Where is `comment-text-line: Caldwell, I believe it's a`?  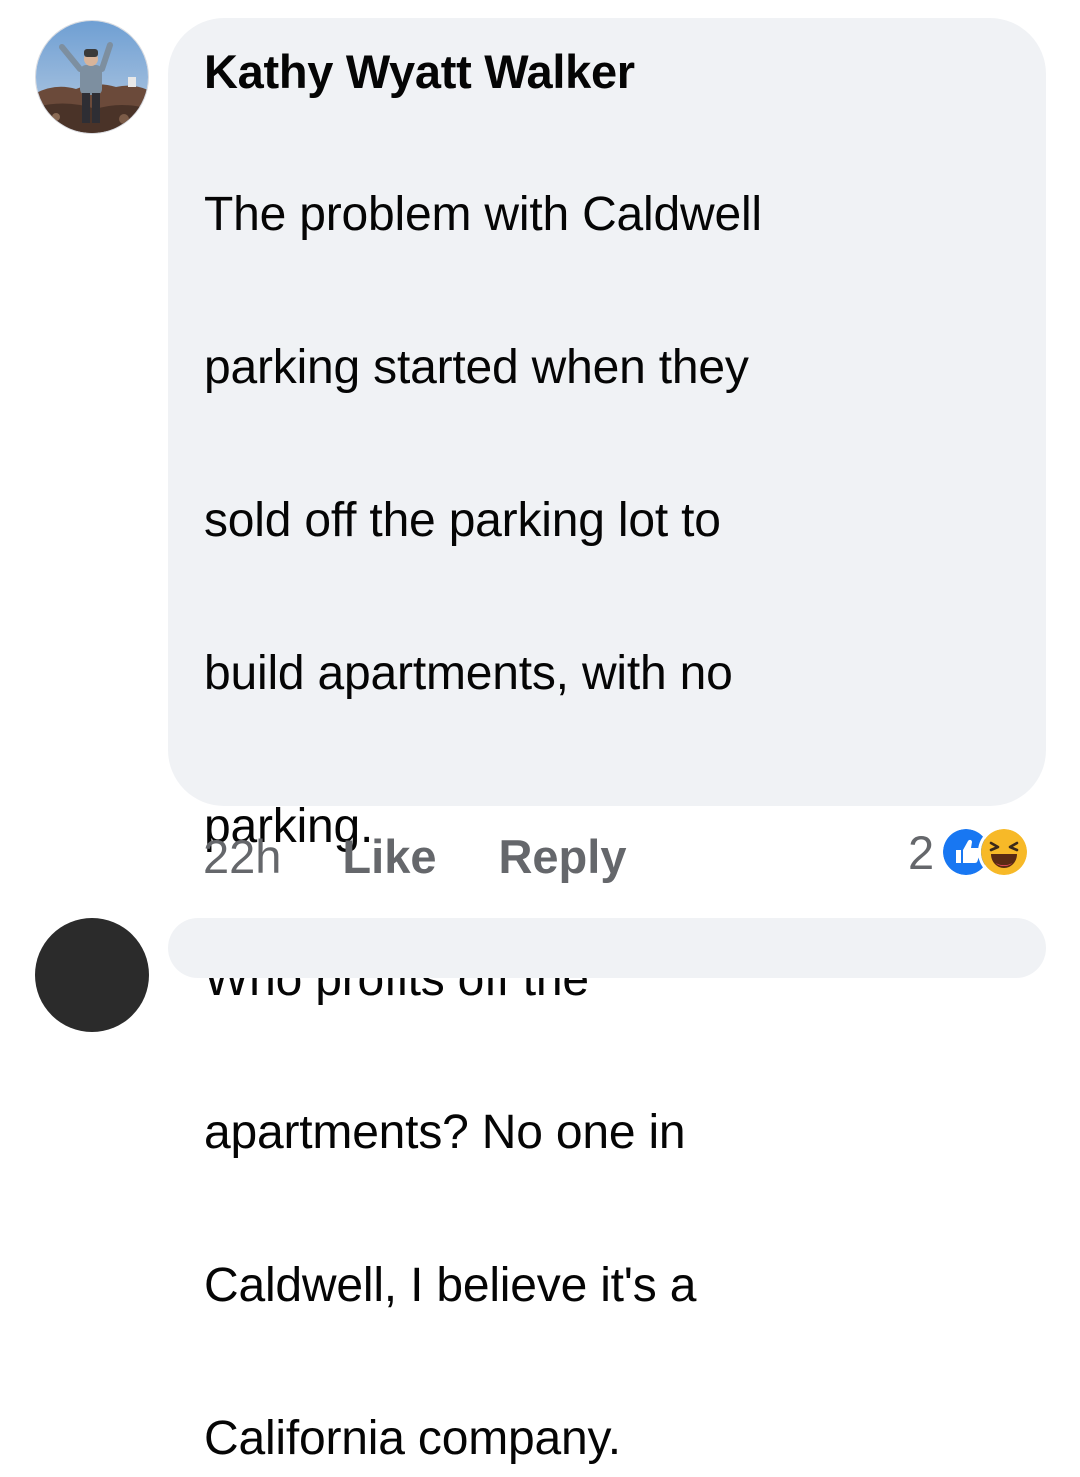 comment-text-line: Caldwell, I believe it's a is located at coordinates (450, 1285).